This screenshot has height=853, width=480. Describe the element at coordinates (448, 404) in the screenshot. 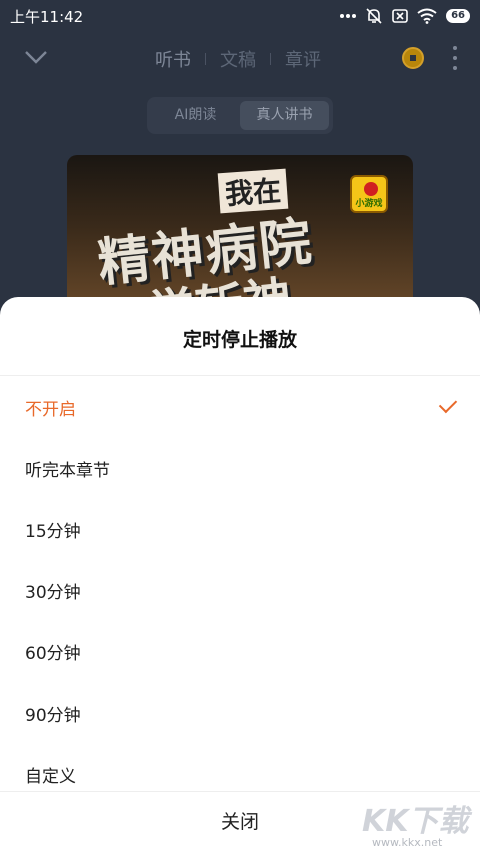

I see `check-icon` at that location.